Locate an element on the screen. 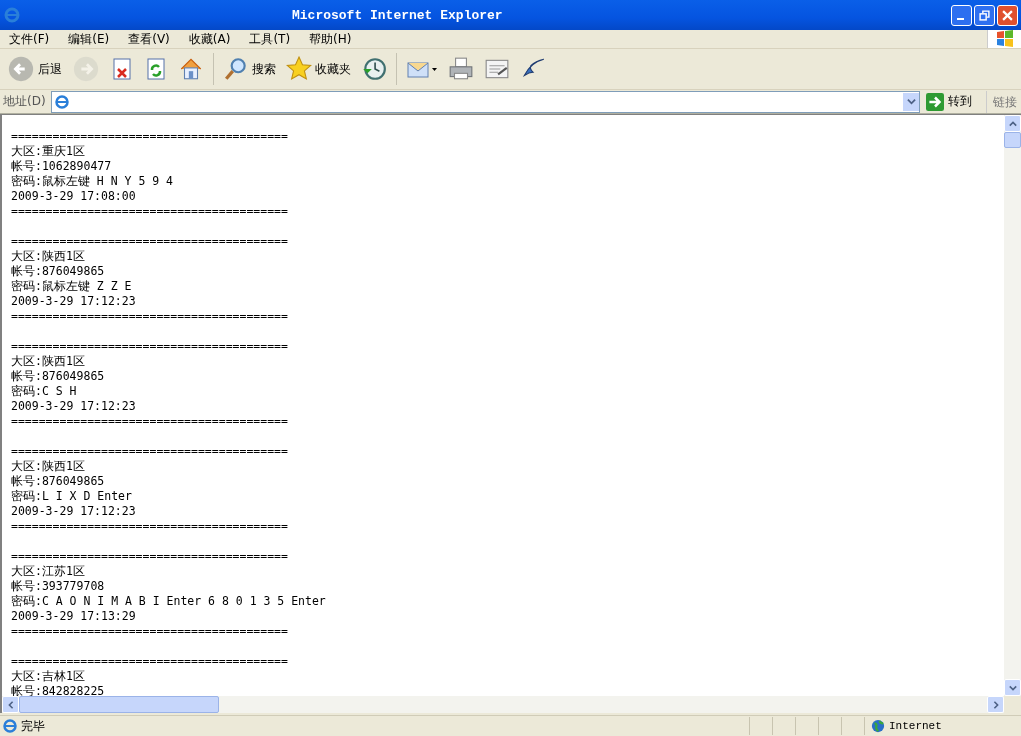  text-line: 密码:鼠标左键 Z Z E is located at coordinates (72, 286).